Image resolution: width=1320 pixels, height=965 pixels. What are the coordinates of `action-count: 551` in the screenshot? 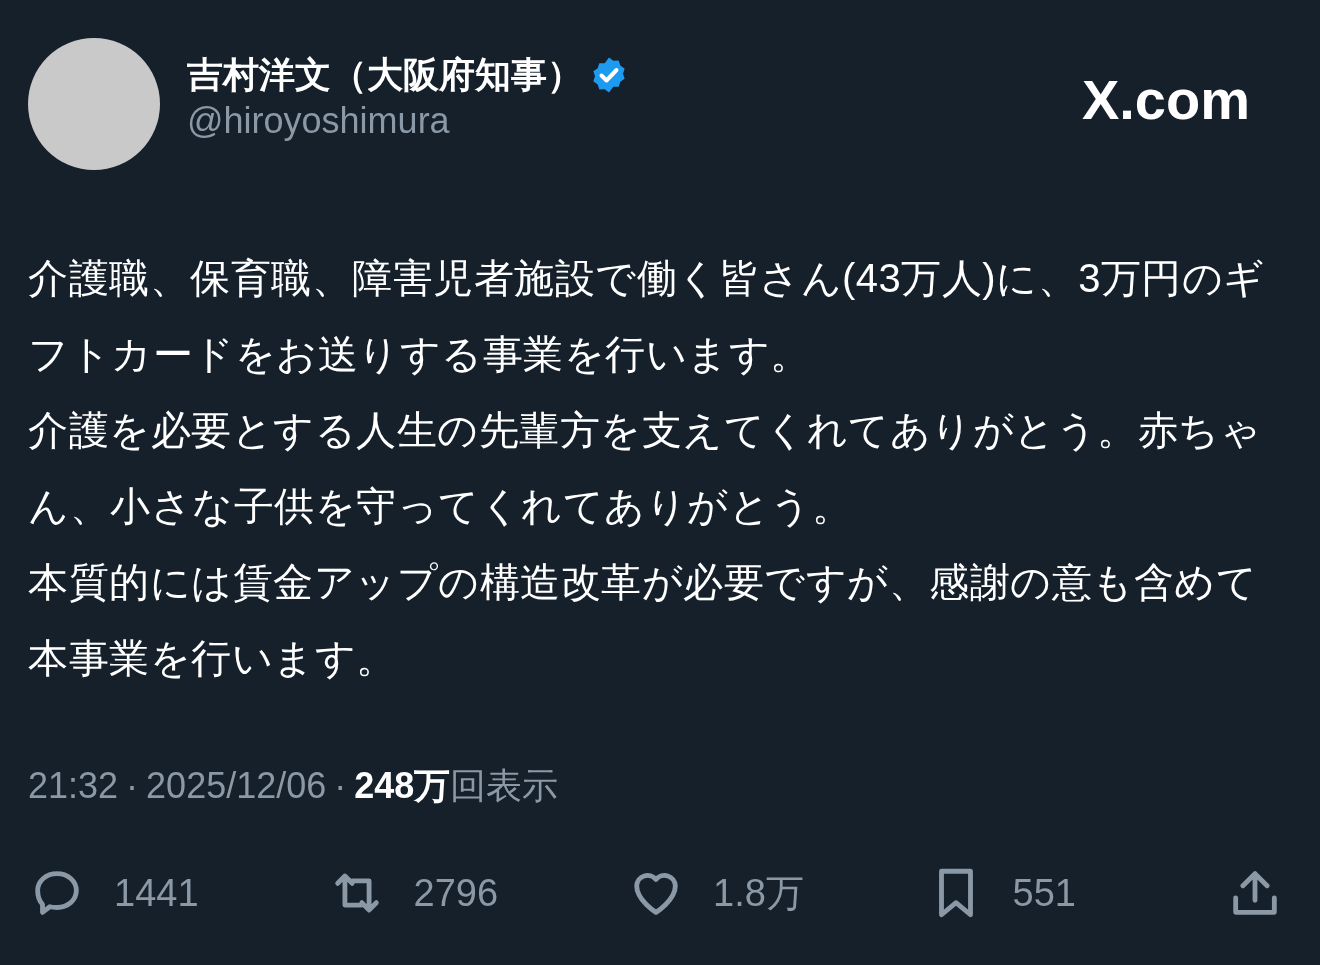 It's located at (1044, 893).